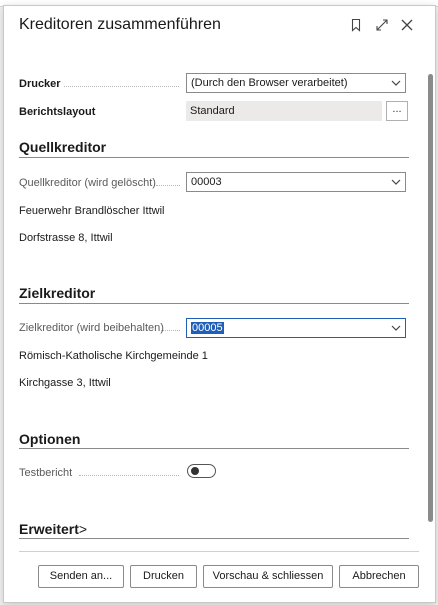 Image resolution: width=438 pixels, height=605 pixels. What do you see at coordinates (121, 86) in the screenshot?
I see `printer-leader` at bounding box center [121, 86].